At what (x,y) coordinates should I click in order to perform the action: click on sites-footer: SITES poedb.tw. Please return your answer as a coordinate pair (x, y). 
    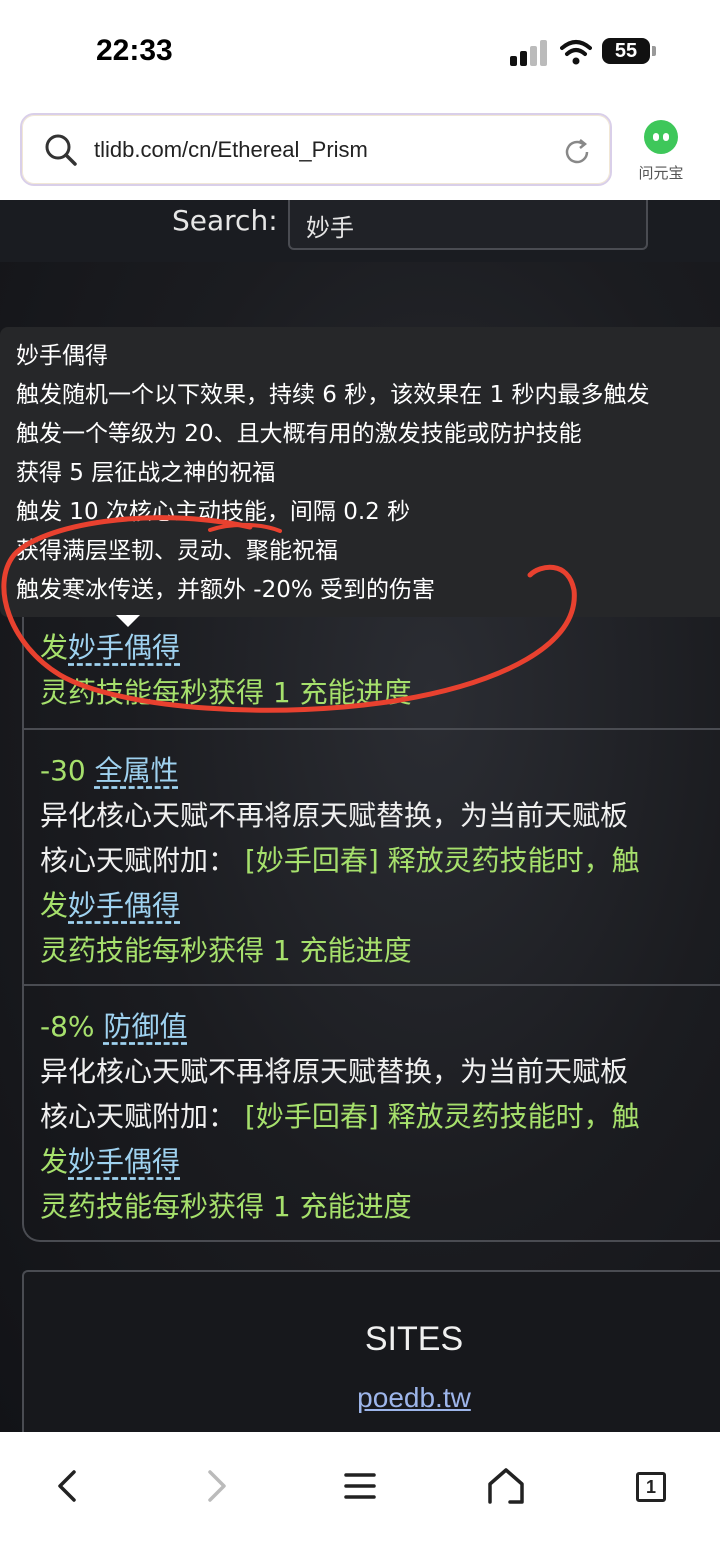
    Looking at the image, I should click on (371, 1351).